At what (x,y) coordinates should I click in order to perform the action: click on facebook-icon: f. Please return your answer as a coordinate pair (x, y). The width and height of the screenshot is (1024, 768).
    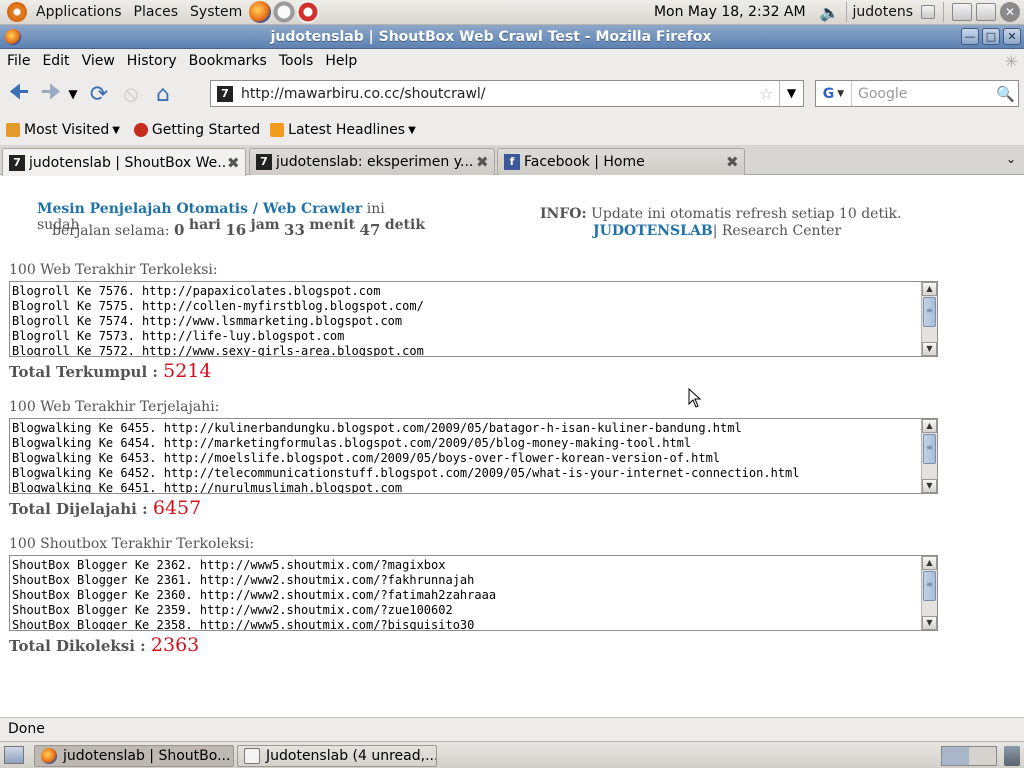
    Looking at the image, I should click on (512, 162).